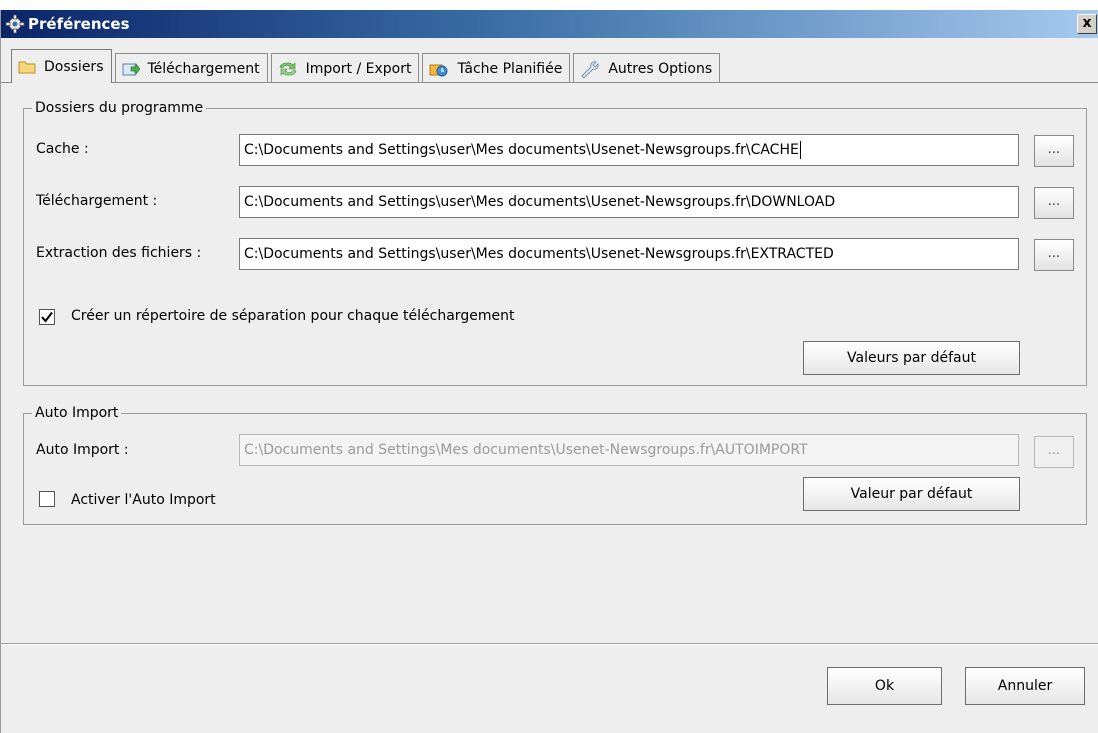 The height and width of the screenshot is (733, 1098). I want to click on checkmark-icon, so click(47, 317).